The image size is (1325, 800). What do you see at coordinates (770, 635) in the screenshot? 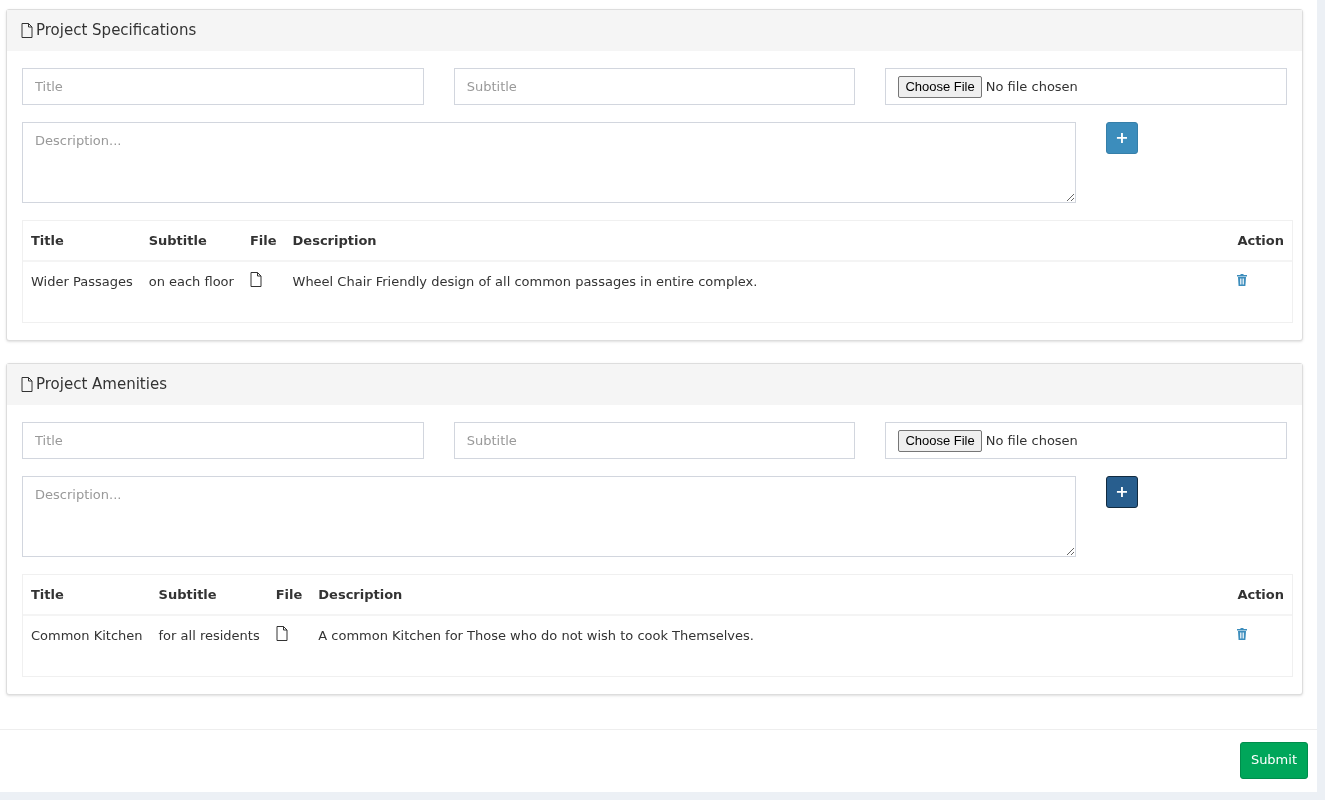
I see `table-cell: A common Kitchen for Those who do not wish to cook Themselves.` at bounding box center [770, 635].